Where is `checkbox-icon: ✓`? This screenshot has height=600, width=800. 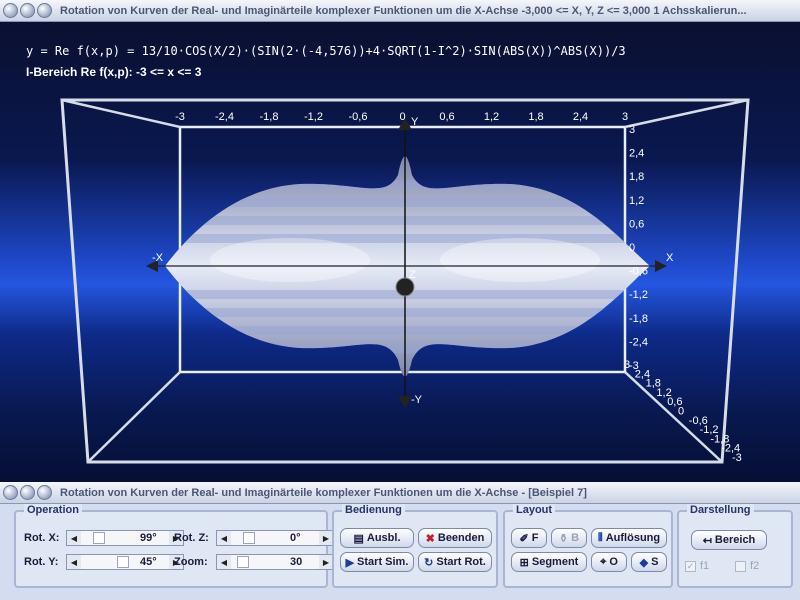
checkbox-icon: ✓ is located at coordinates (690, 566).